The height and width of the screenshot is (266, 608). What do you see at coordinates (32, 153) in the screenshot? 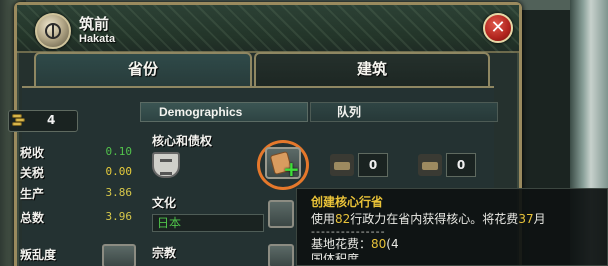
I see `stat-label: 税收` at bounding box center [32, 153].